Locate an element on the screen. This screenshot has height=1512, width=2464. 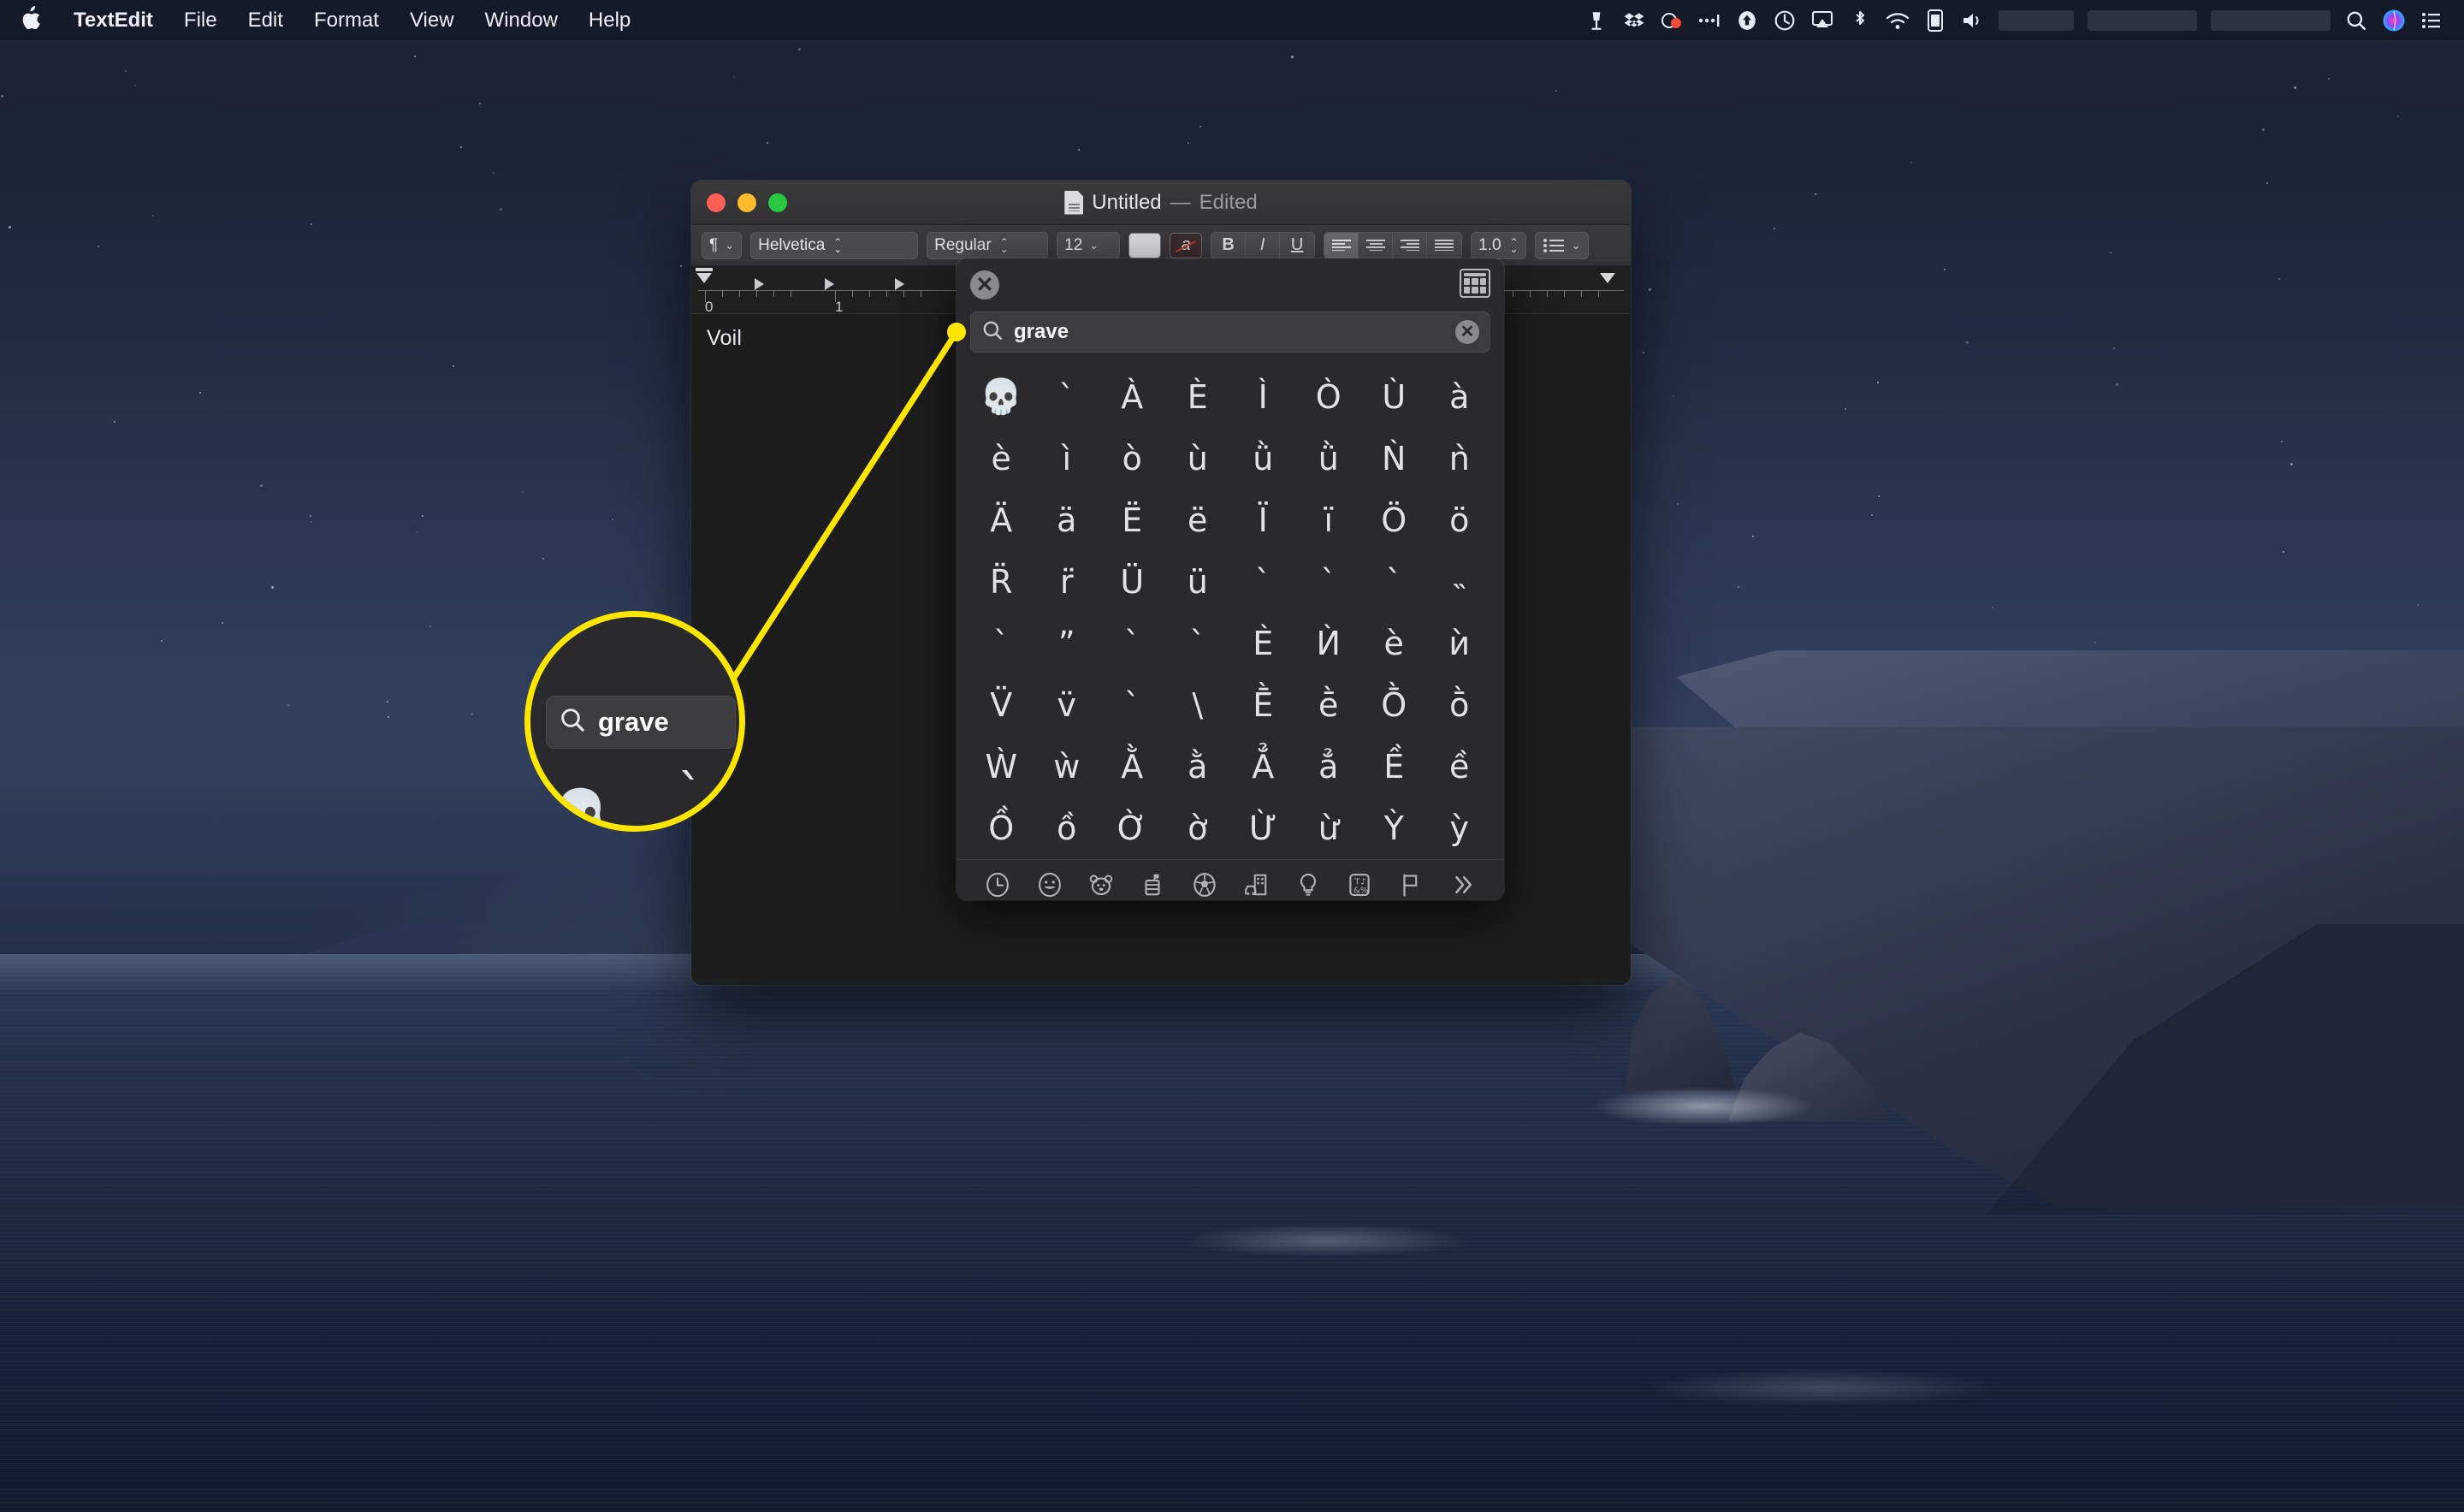
soundsource-icon is located at coordinates (1709, 20).